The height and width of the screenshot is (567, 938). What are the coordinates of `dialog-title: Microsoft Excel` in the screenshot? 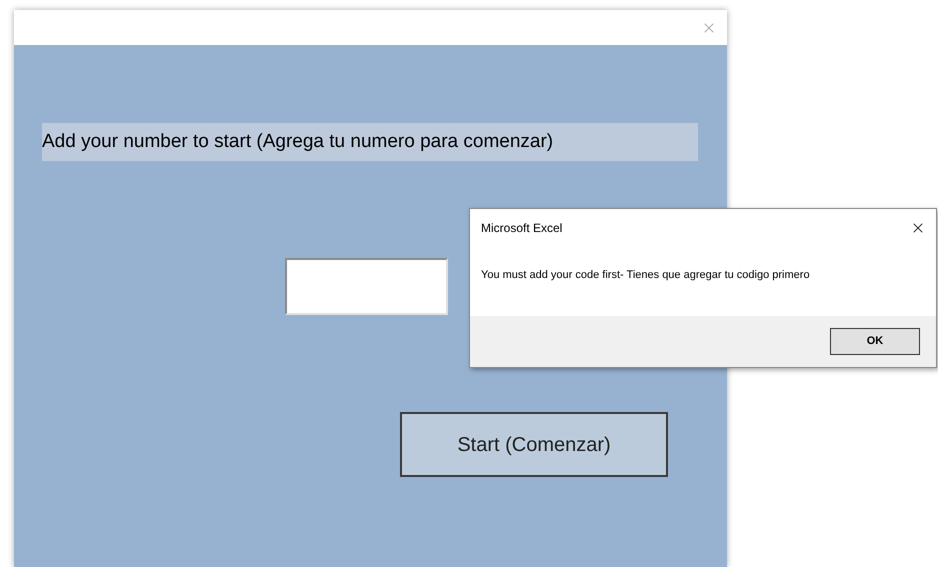 It's located at (521, 228).